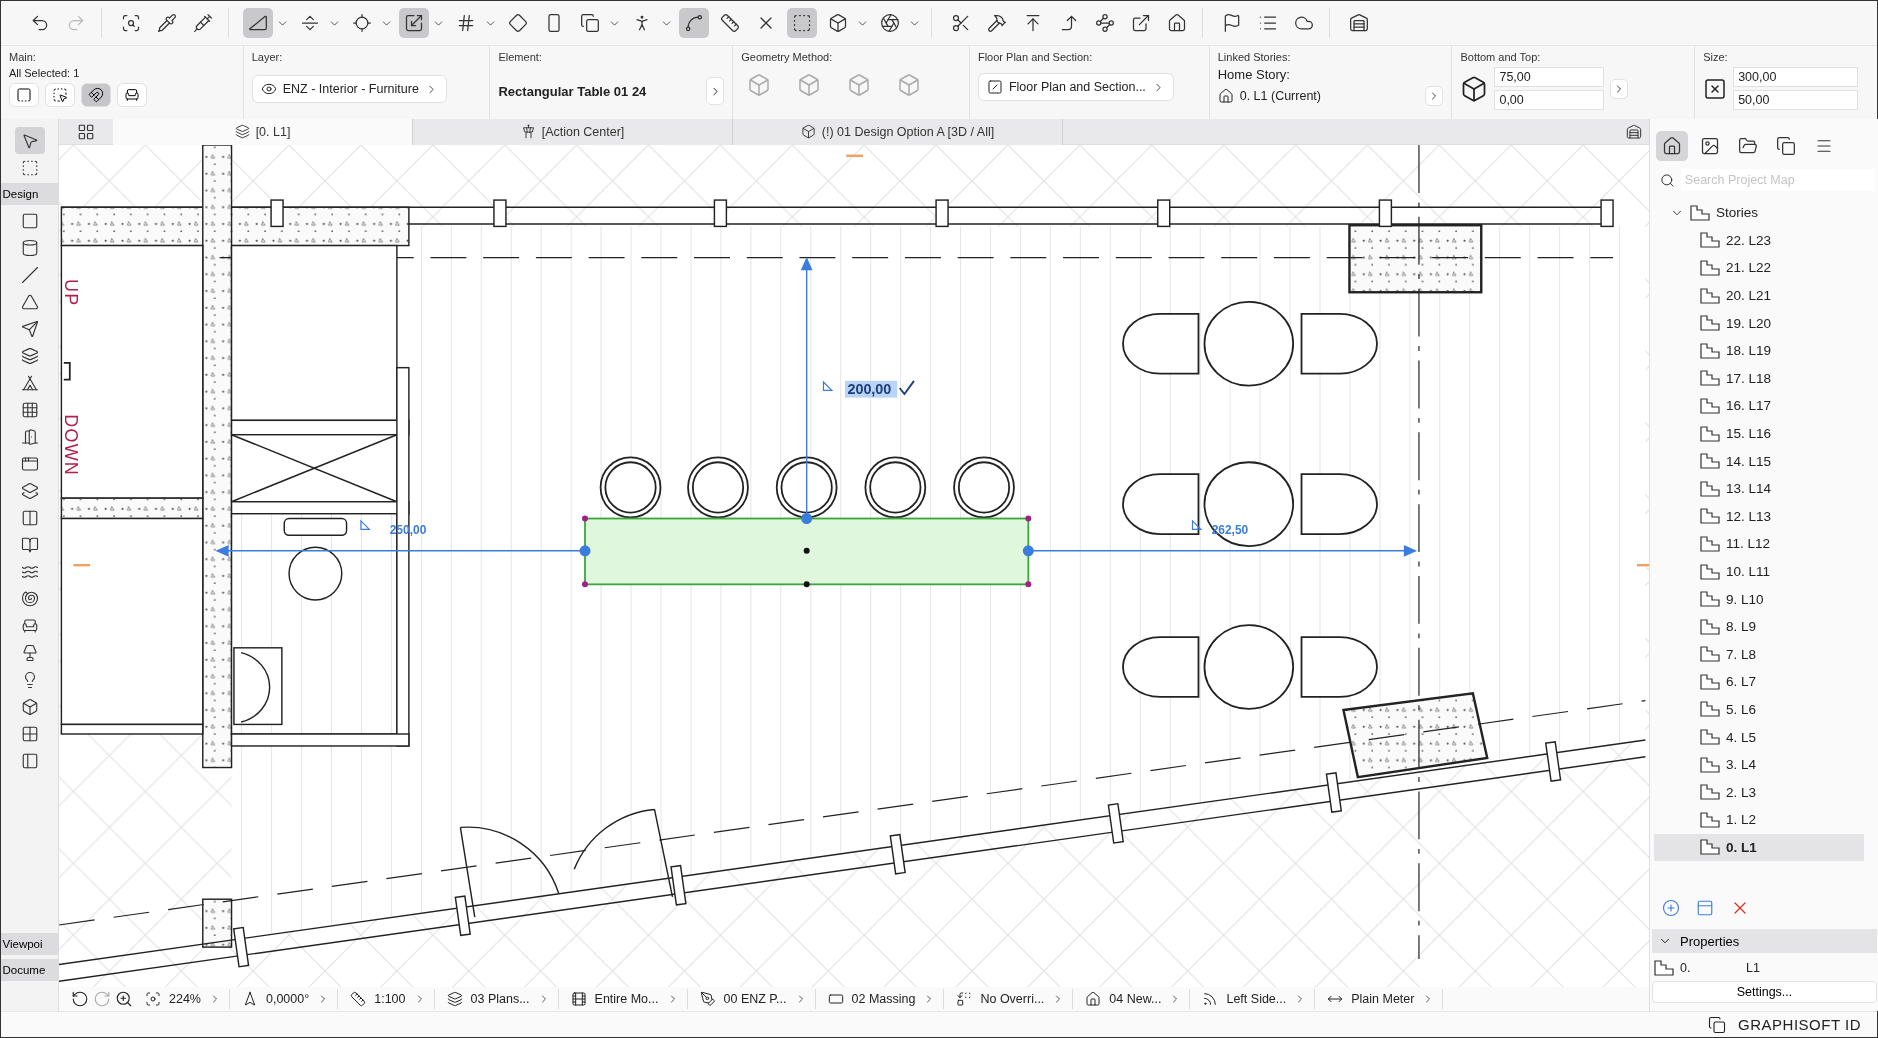 This screenshot has height=1038, width=1878. What do you see at coordinates (1759, 820) in the screenshot?
I see `tree-item: 1. L2` at bounding box center [1759, 820].